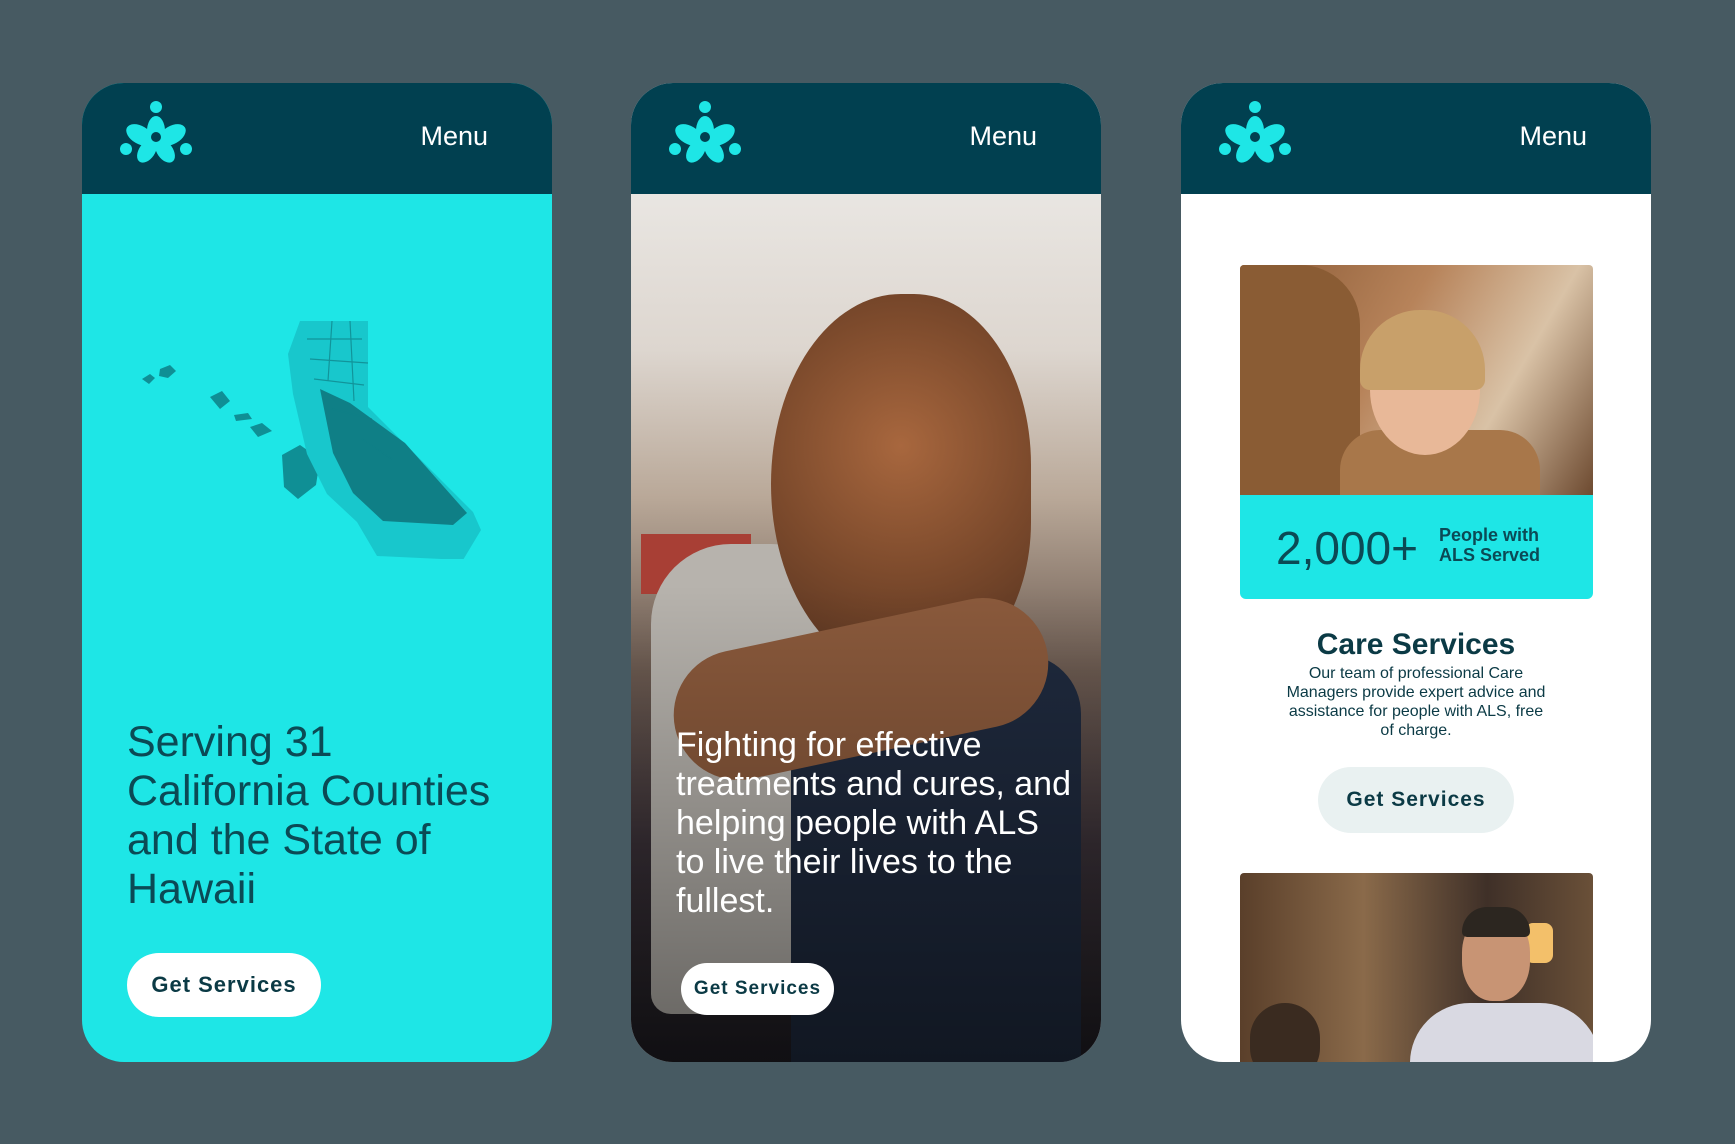  I want to click on care-services-title: Care Services, so click(1416, 644).